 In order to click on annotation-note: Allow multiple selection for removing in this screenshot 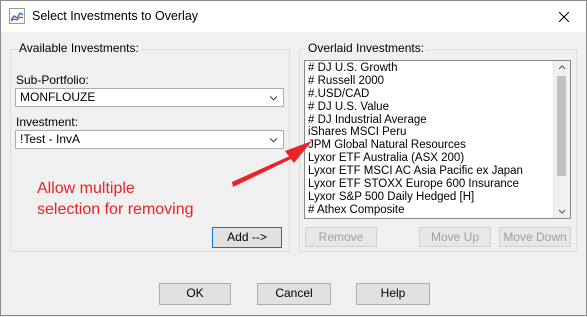, I will do `click(115, 199)`.